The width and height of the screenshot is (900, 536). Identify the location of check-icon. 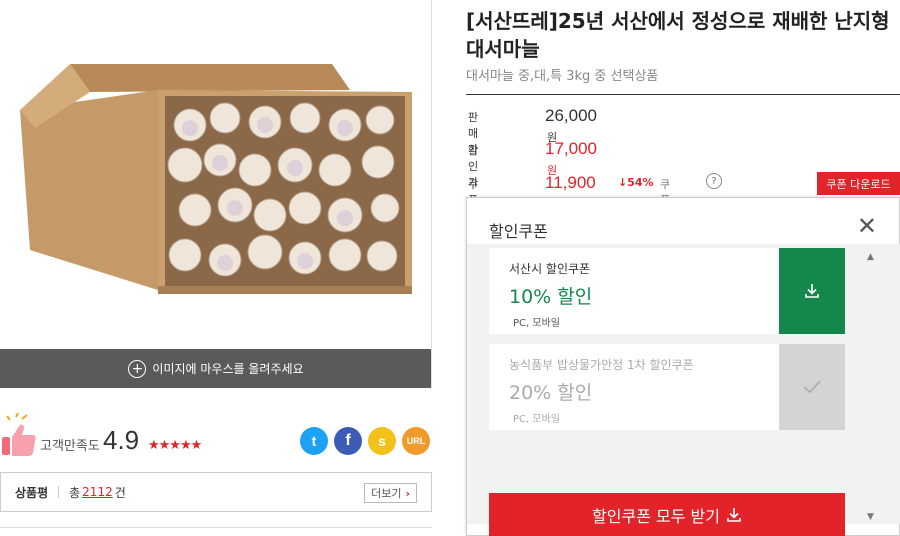
(812, 387).